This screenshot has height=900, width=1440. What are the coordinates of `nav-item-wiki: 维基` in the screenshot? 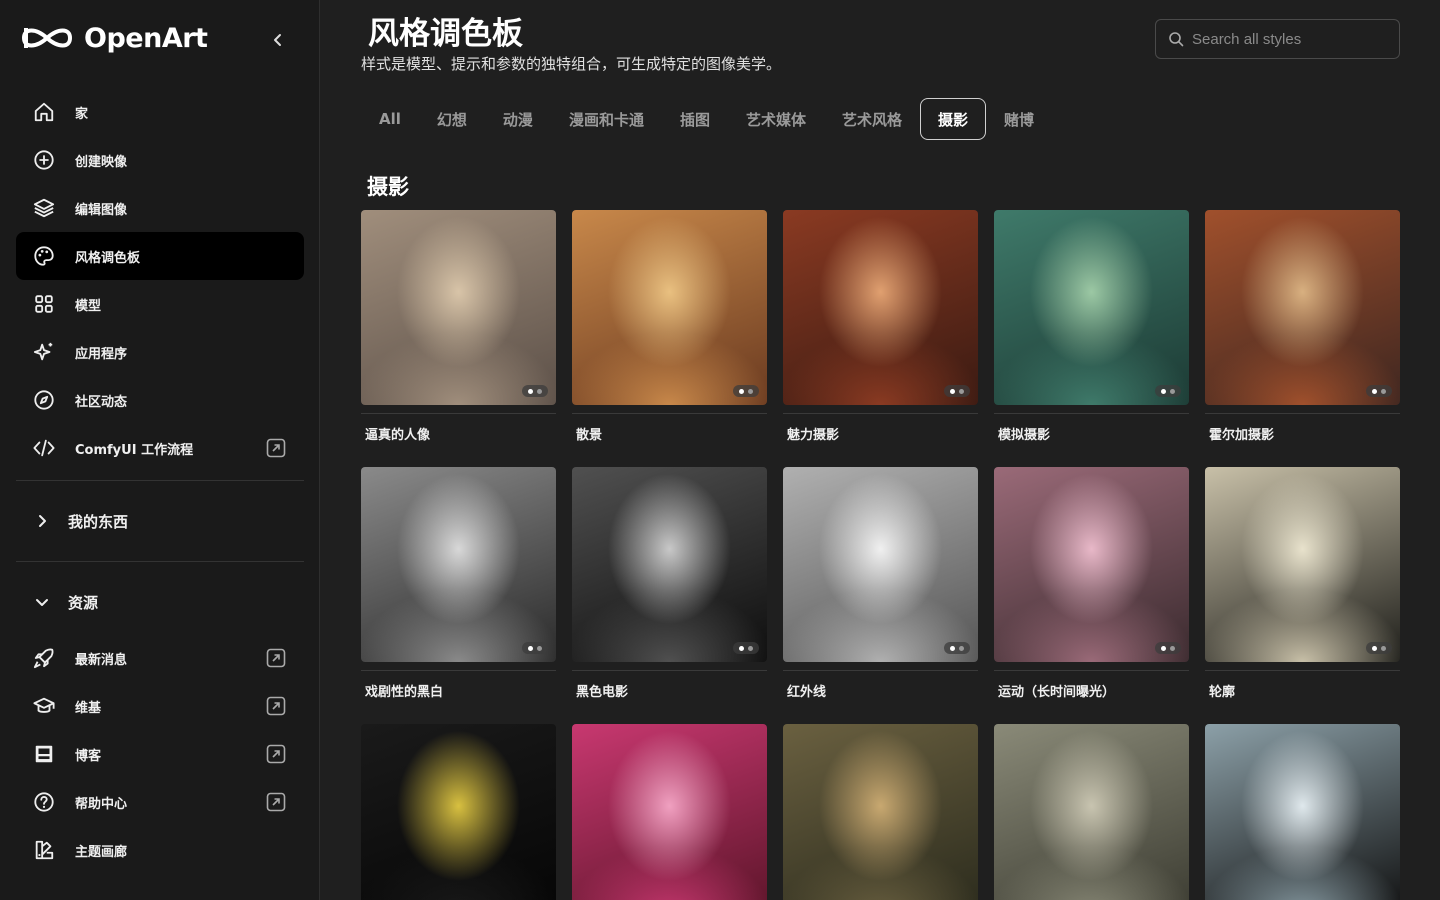 It's located at (160, 706).